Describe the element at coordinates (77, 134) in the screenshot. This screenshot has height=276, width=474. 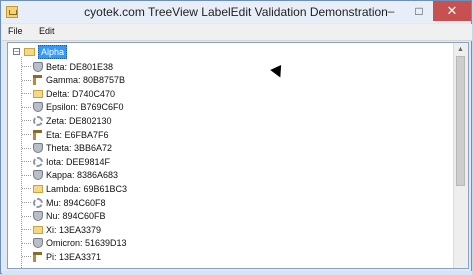
I see `tree-node-label: Eta: E6FBA7F6` at that location.